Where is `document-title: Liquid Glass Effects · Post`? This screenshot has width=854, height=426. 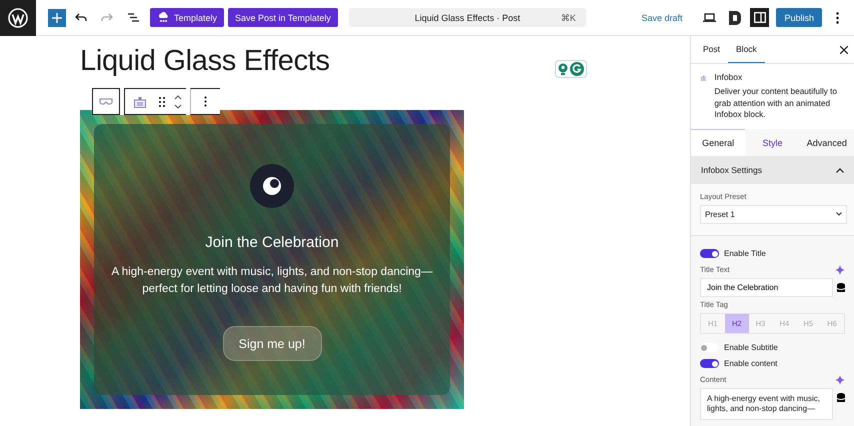
document-title: Liquid Glass Effects · Post is located at coordinates (467, 17).